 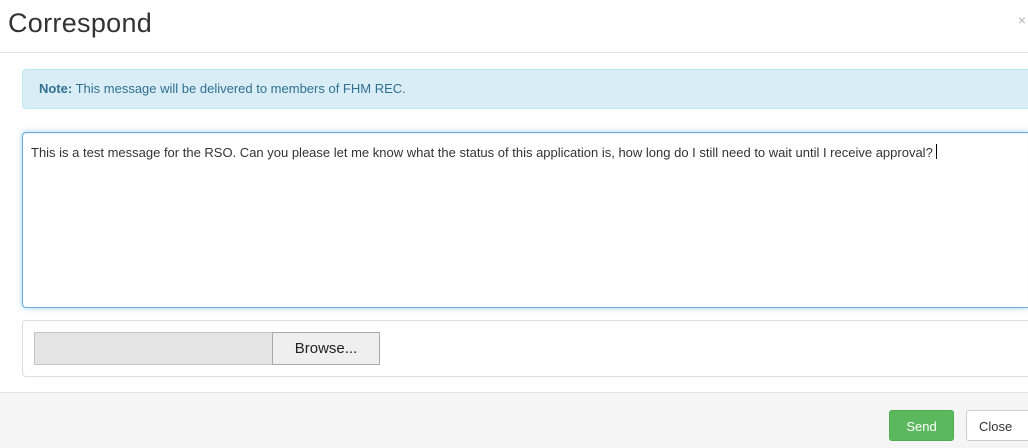 I want to click on dialog-title: Correspond, so click(x=80, y=23).